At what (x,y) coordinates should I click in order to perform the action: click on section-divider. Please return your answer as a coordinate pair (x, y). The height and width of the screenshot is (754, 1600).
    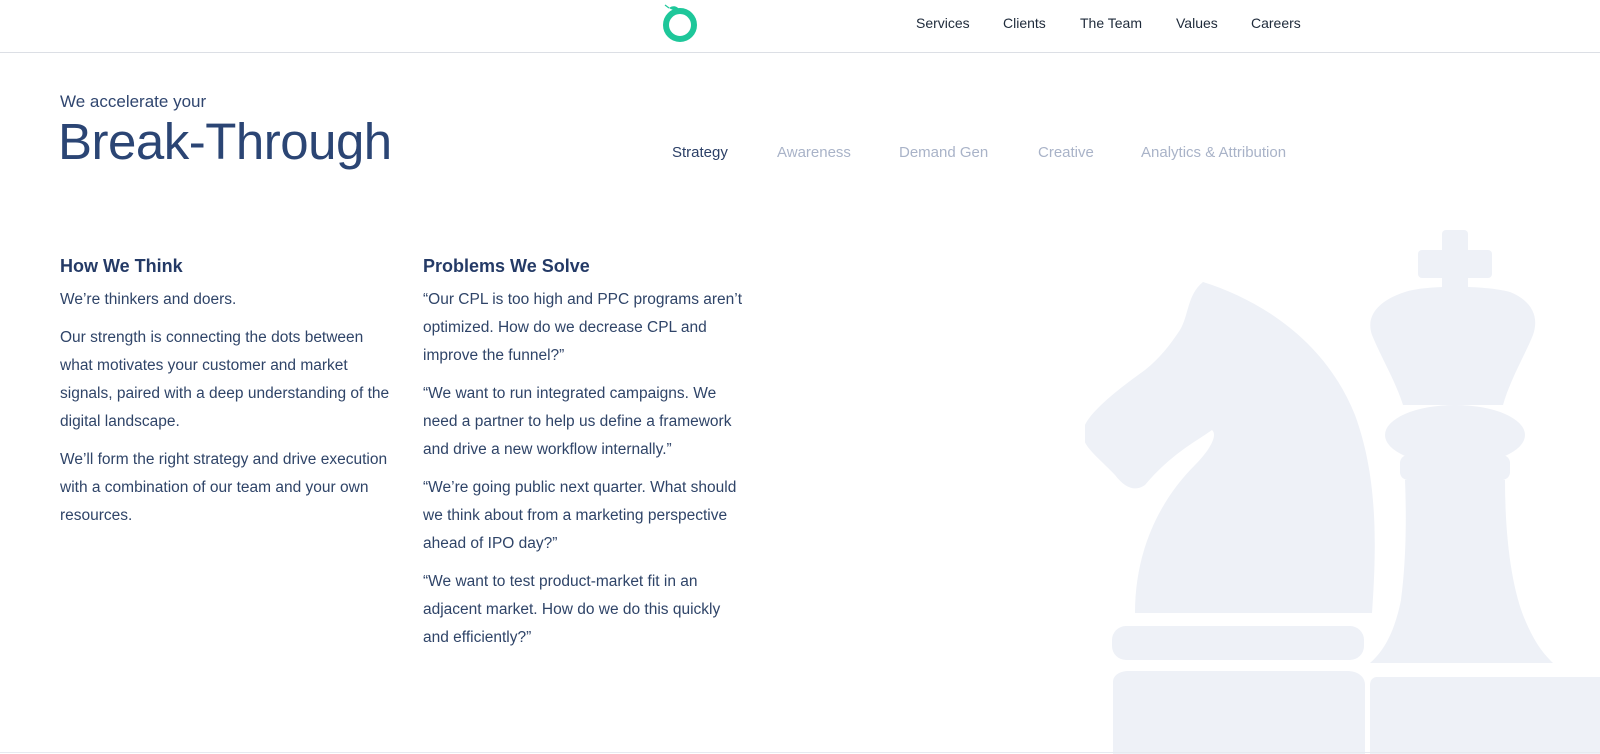
    Looking at the image, I should click on (800, 752).